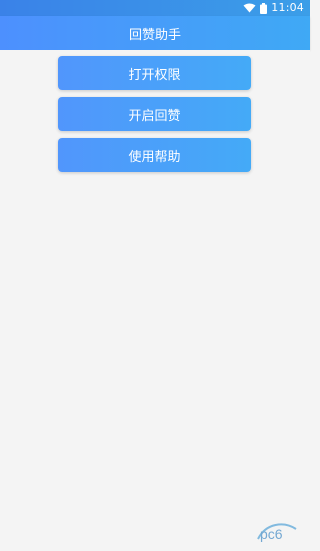 The image size is (320, 551). I want to click on start-reply-label: 开启回赞, so click(154, 116).